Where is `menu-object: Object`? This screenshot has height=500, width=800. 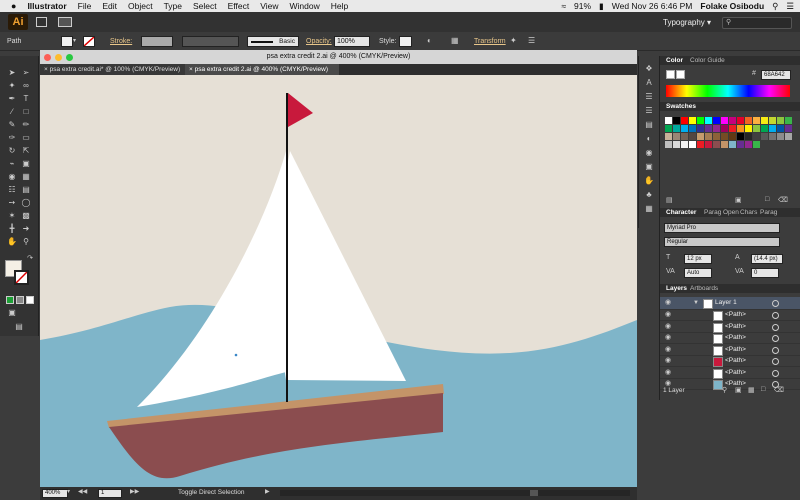 menu-object: Object is located at coordinates (140, 6).